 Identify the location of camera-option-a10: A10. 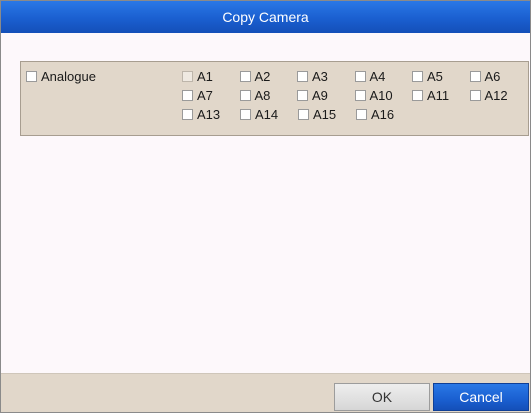
(383, 95).